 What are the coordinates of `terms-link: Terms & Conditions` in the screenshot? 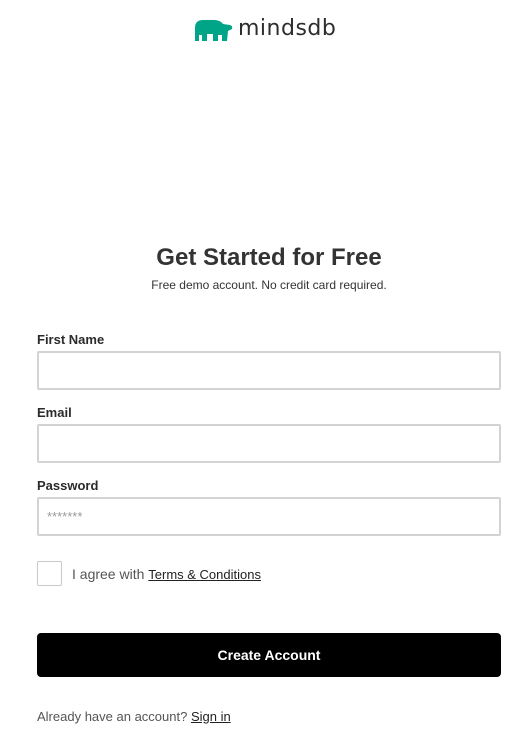 It's located at (204, 574).